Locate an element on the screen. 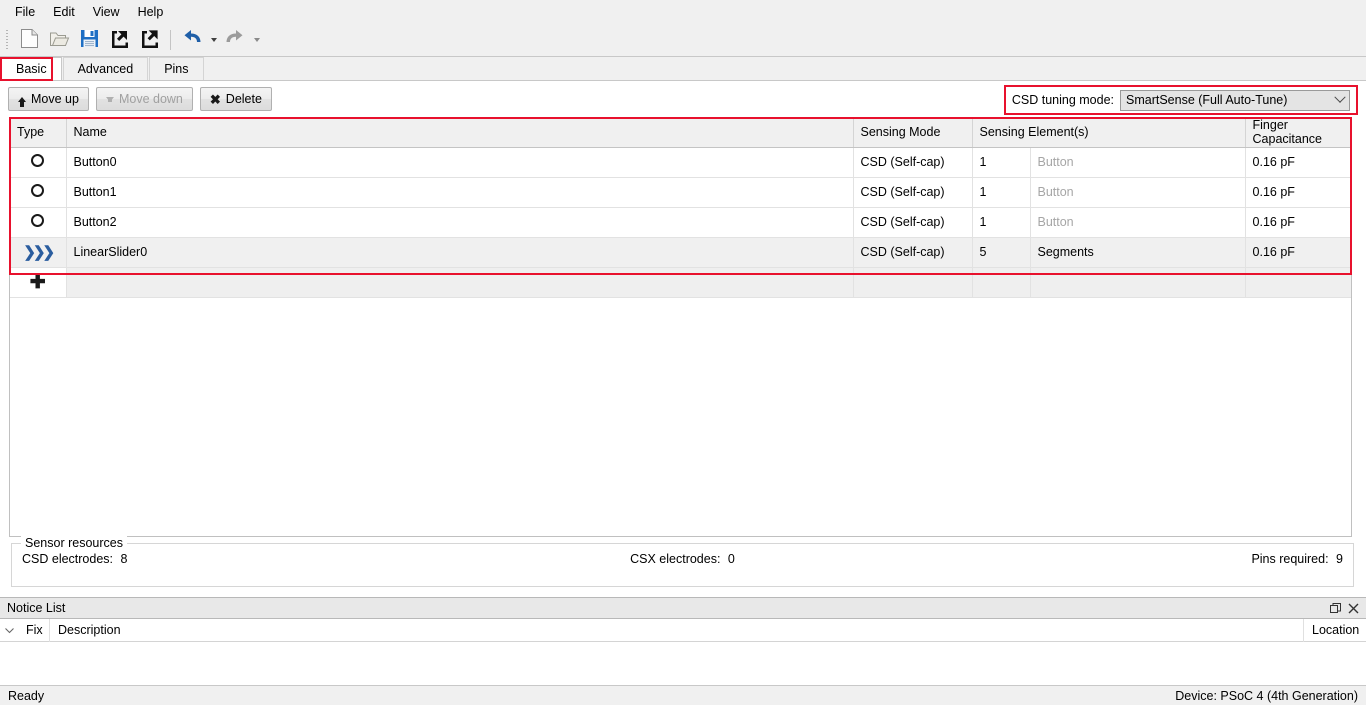 The width and height of the screenshot is (1366, 705). menu-edit: Edit is located at coordinates (64, 12).